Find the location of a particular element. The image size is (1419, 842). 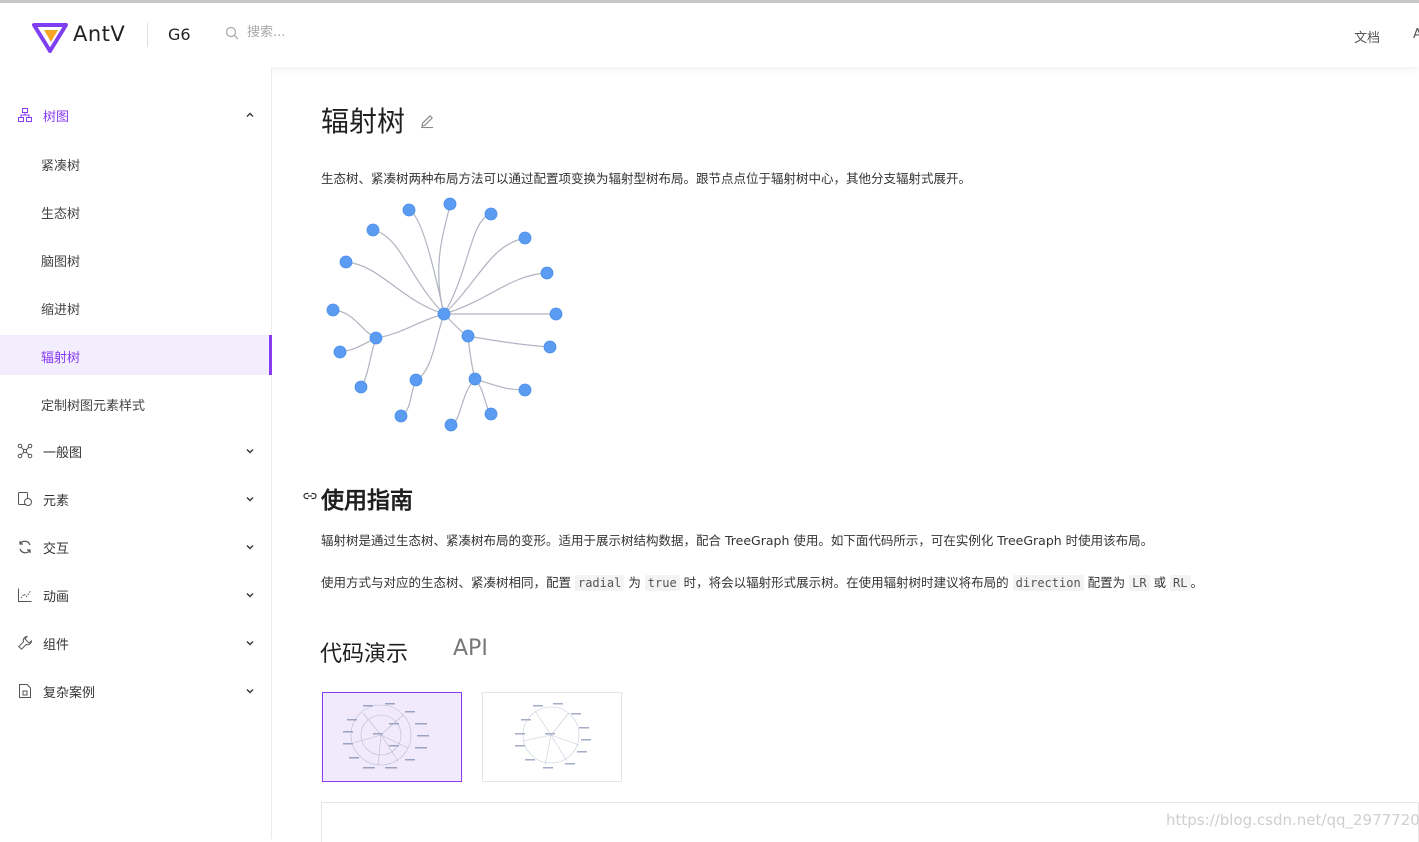

sidebar-group-elements: 元素 is located at coordinates (136, 499).